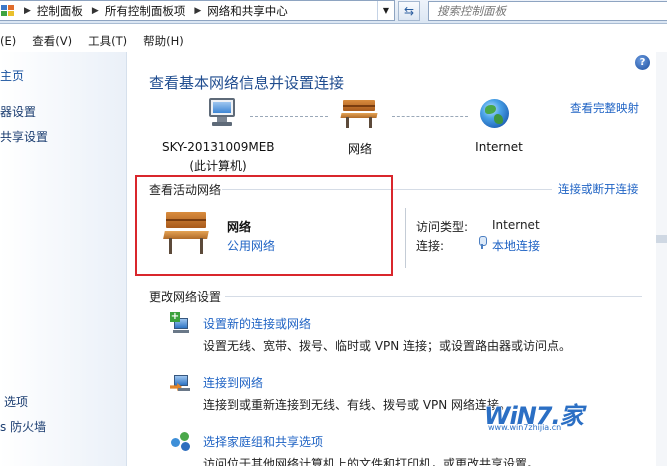 This screenshot has height=466, width=667. I want to click on network-node-label: 网络, so click(359, 149).